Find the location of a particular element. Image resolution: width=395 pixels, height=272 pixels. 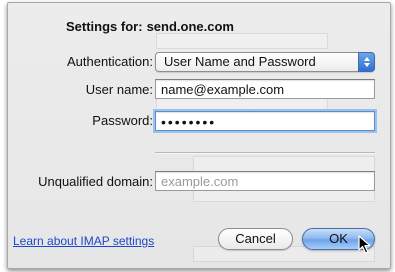

cancel-button: Cancel is located at coordinates (255, 239).